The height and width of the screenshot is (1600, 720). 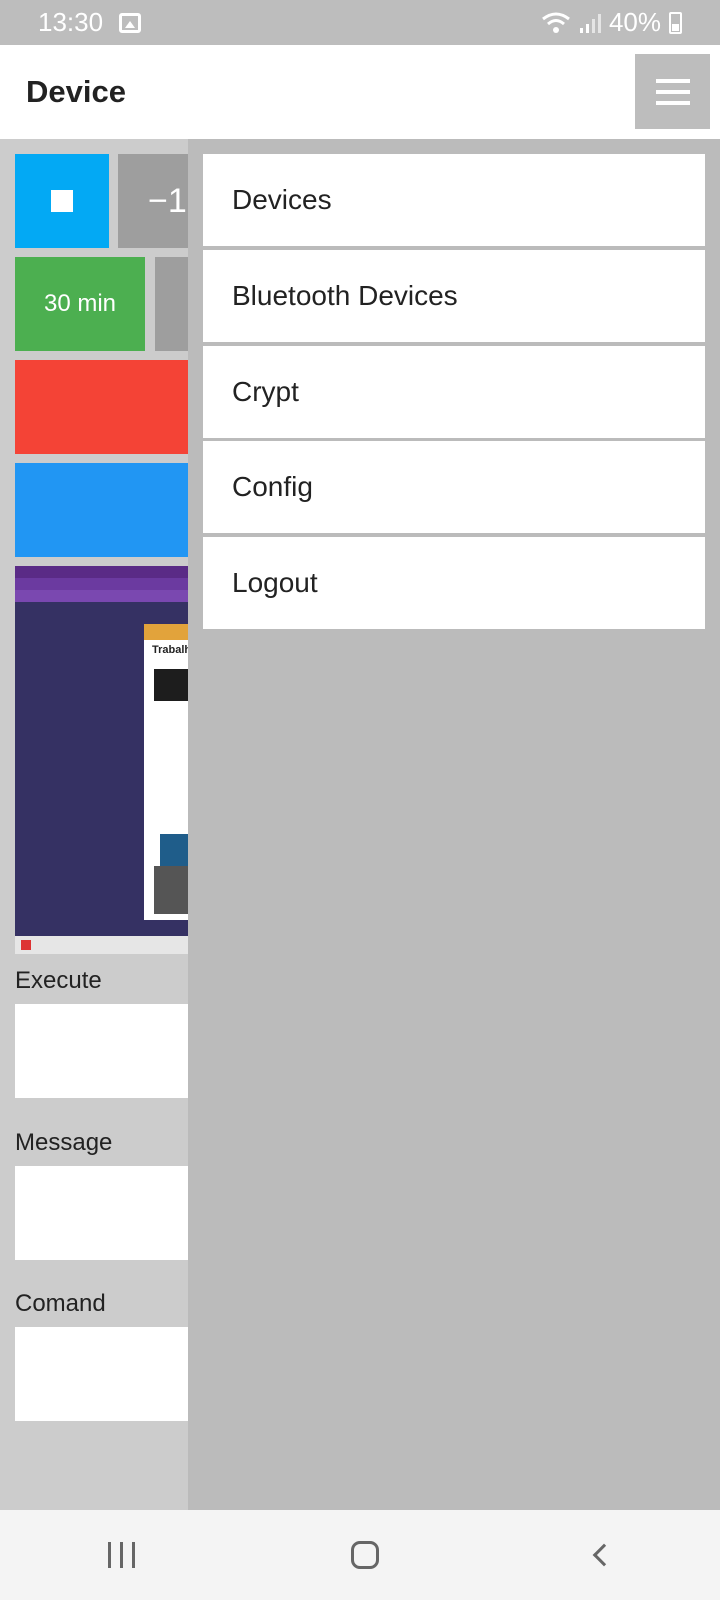 What do you see at coordinates (454, 392) in the screenshot?
I see `drawer-item-crypt: Crypt` at bounding box center [454, 392].